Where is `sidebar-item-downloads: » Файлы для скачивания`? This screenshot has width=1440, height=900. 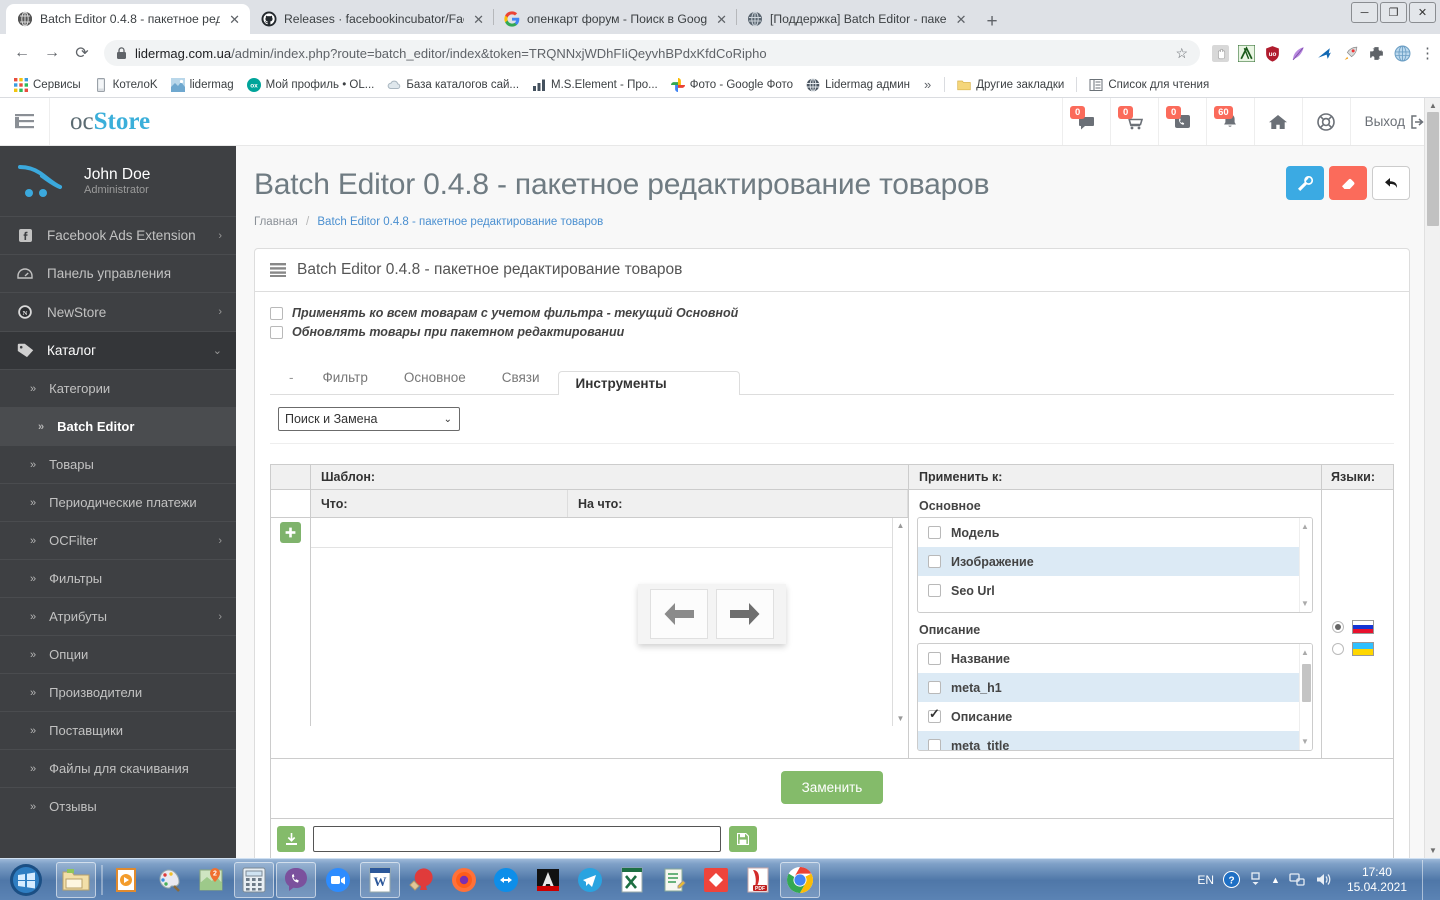
sidebar-item-downloads: » Файлы для скачивания is located at coordinates (118, 768).